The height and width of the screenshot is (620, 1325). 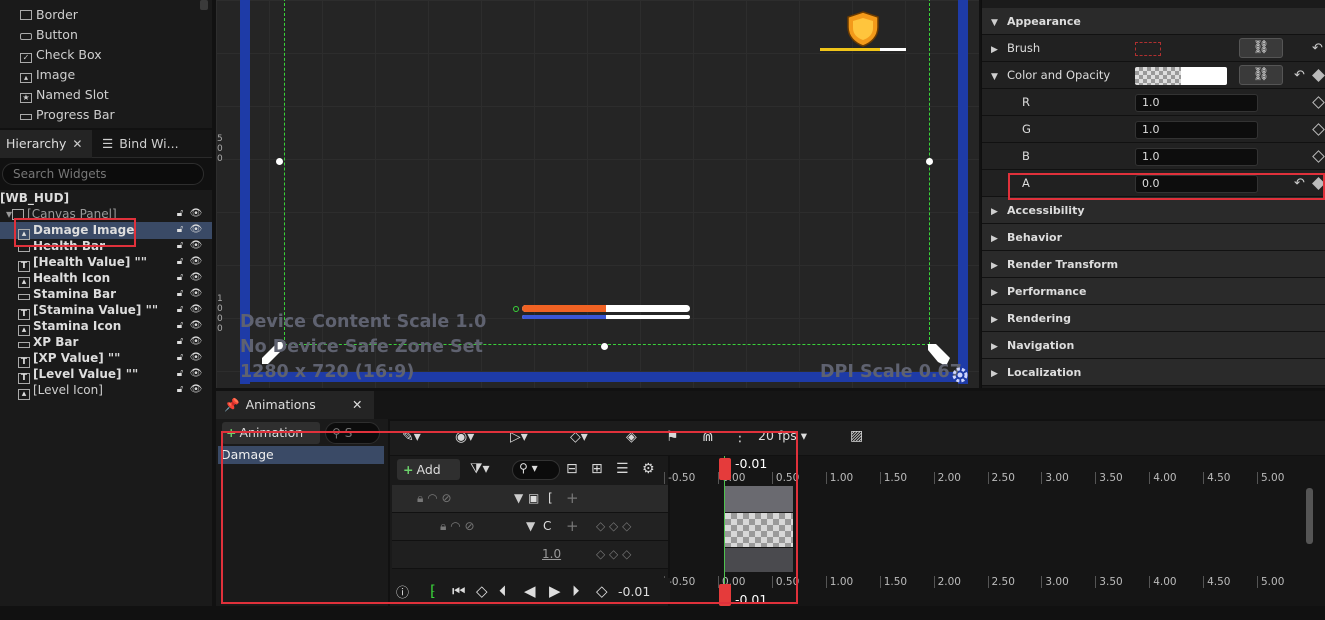 I want to click on prop-brush: ▶ Brush ⛓ ↶, so click(x=1153, y=48).